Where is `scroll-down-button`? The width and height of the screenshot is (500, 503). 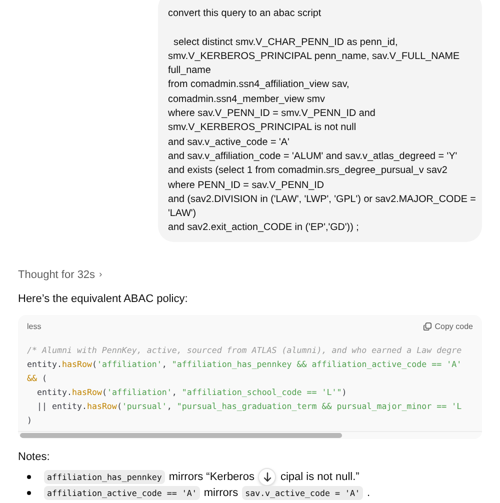
scroll-down-button is located at coordinates (267, 477).